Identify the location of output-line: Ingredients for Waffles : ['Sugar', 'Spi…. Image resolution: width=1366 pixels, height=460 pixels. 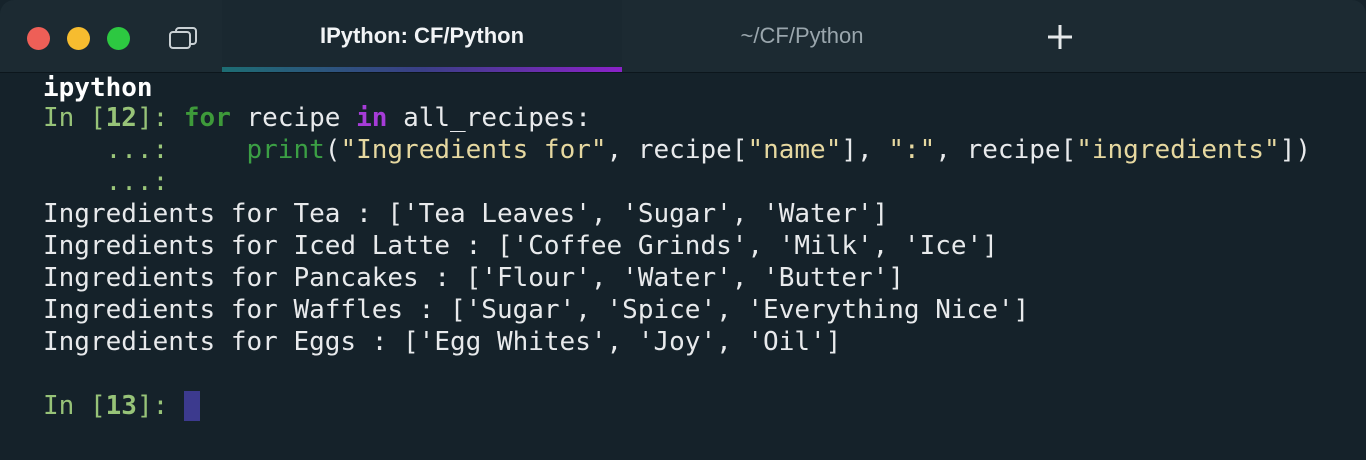
(536, 310).